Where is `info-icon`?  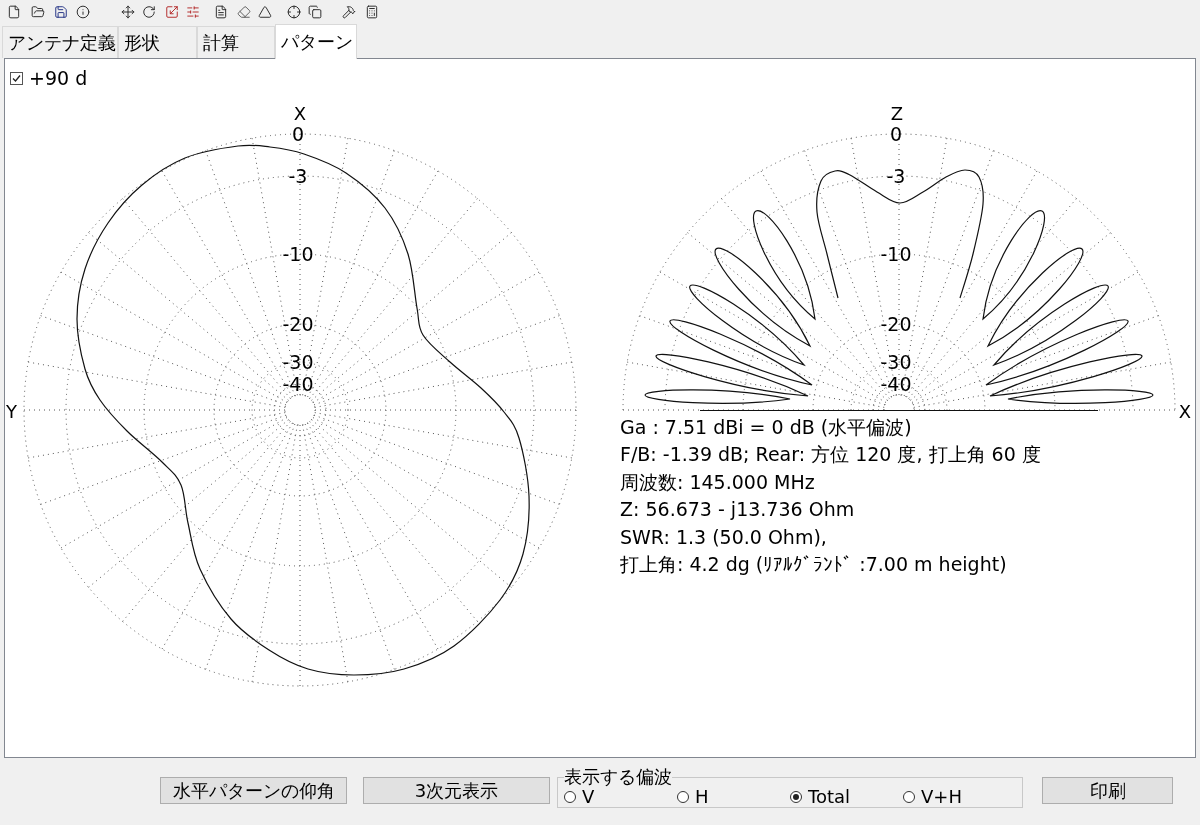 info-icon is located at coordinates (83, 12).